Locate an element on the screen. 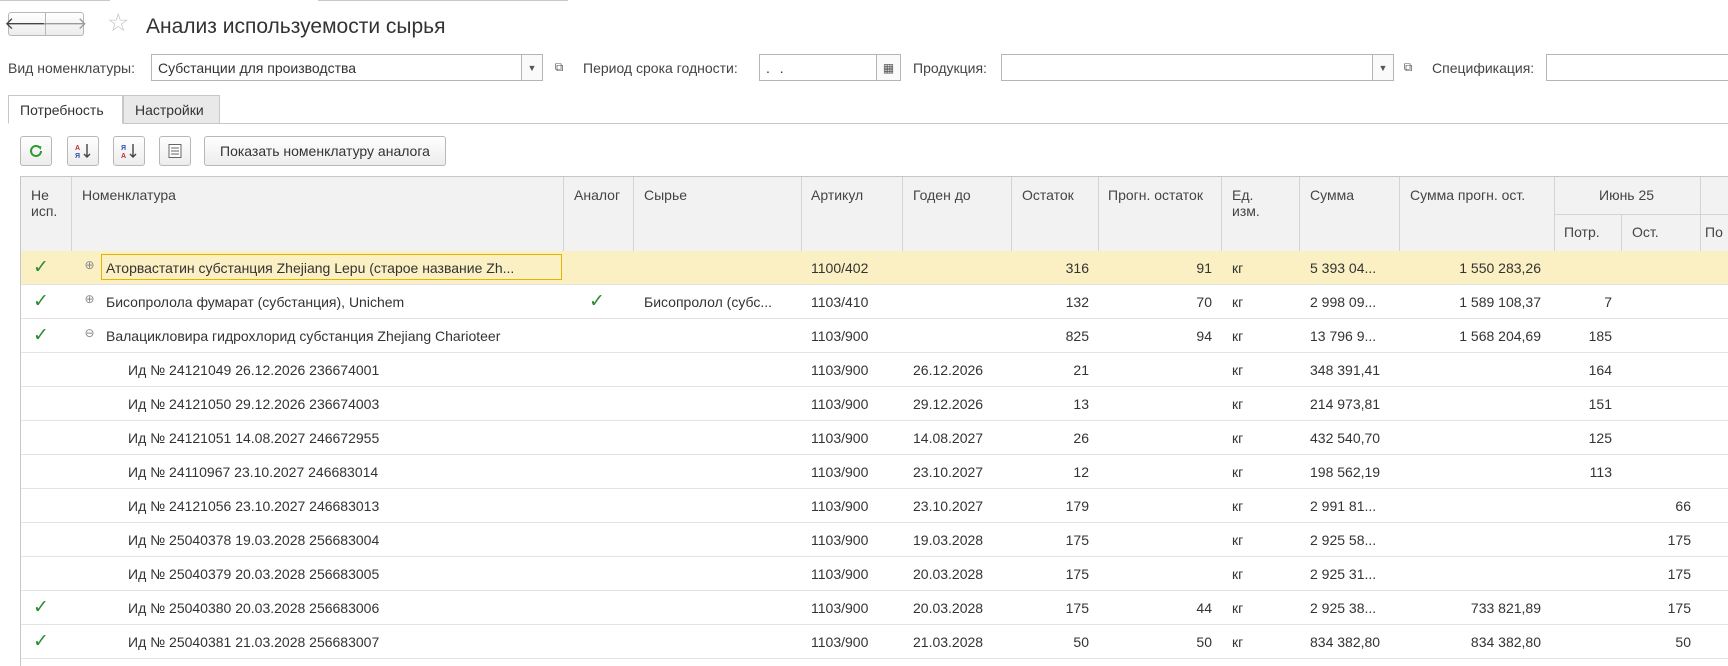 Image resolution: width=1728 pixels, height=666 pixels. cell-month-need: 164 is located at coordinates (1600, 370).